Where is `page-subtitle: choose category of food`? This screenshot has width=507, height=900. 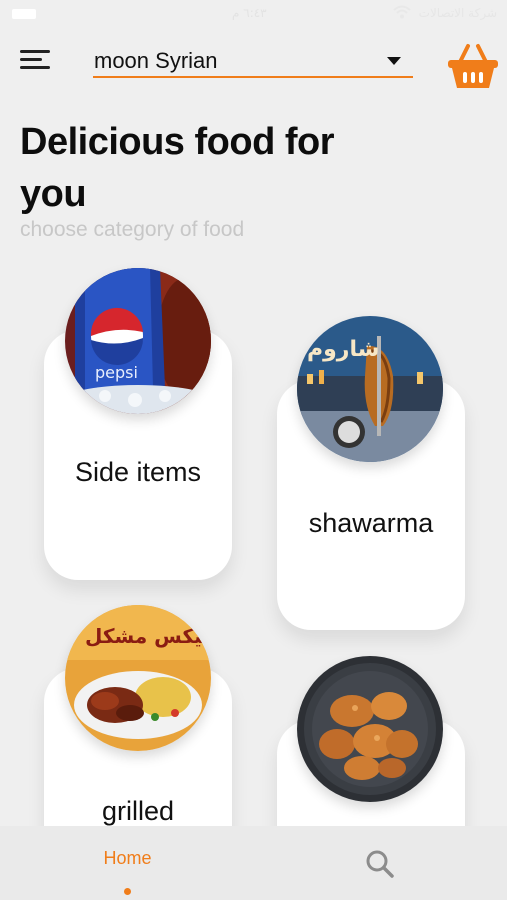 page-subtitle: choose category of food is located at coordinates (132, 229).